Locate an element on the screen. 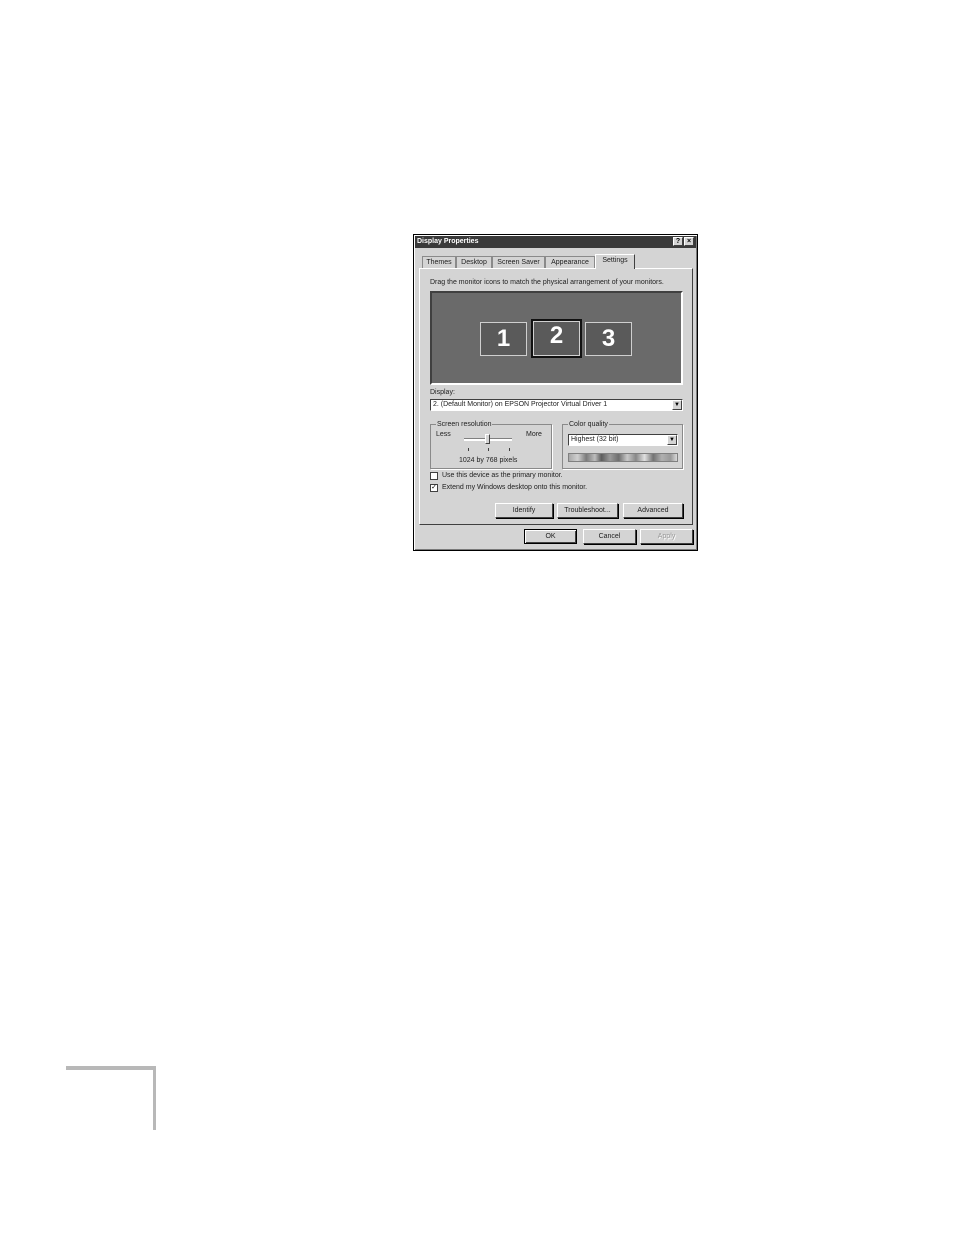 This screenshot has height=1235, width=954. resolution-slider-thumb is located at coordinates (487, 439).